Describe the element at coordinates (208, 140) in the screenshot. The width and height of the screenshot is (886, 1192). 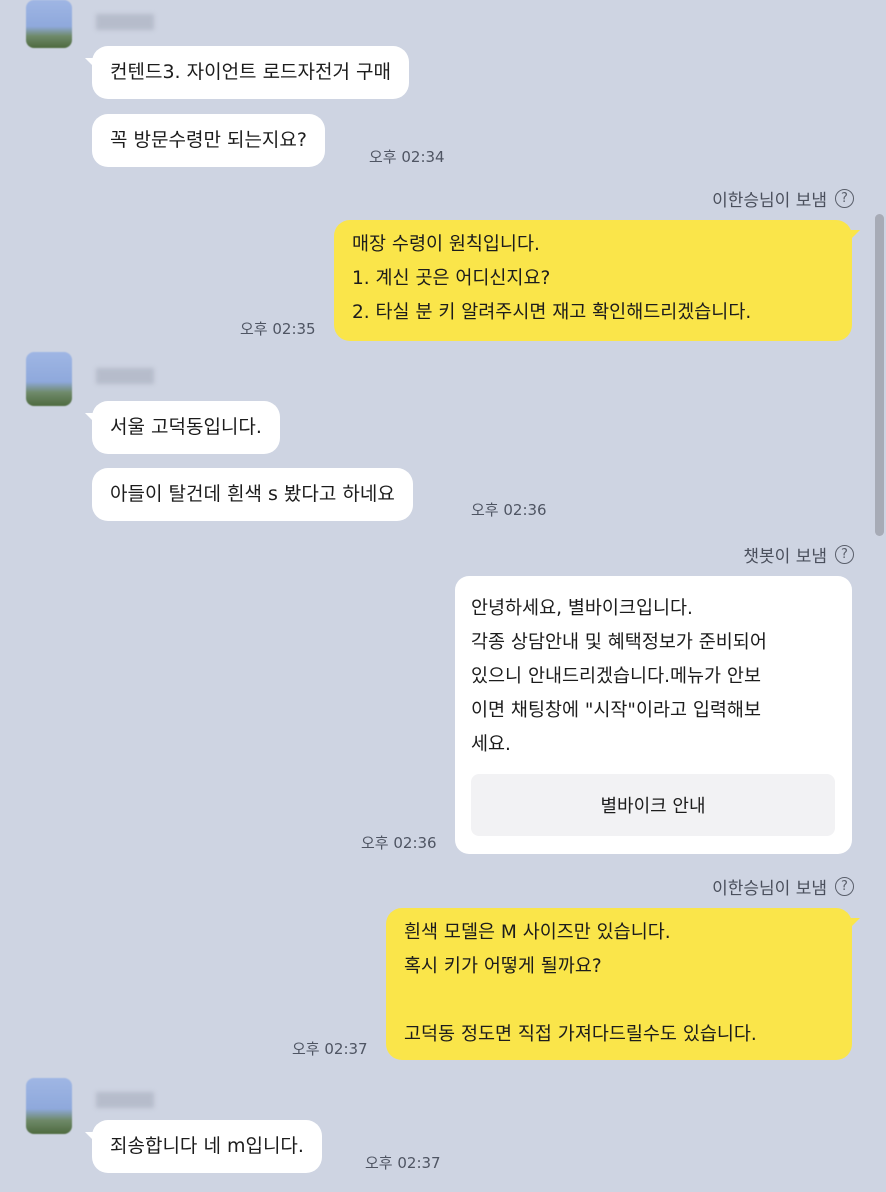
I see `message-bubble: 꼭 방문수령만 되는지요?` at that location.